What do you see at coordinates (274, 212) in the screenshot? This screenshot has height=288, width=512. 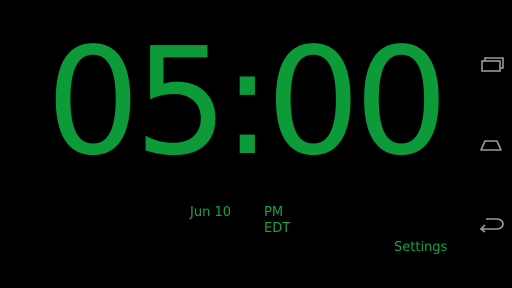 I see `clock-ampm: PM` at bounding box center [274, 212].